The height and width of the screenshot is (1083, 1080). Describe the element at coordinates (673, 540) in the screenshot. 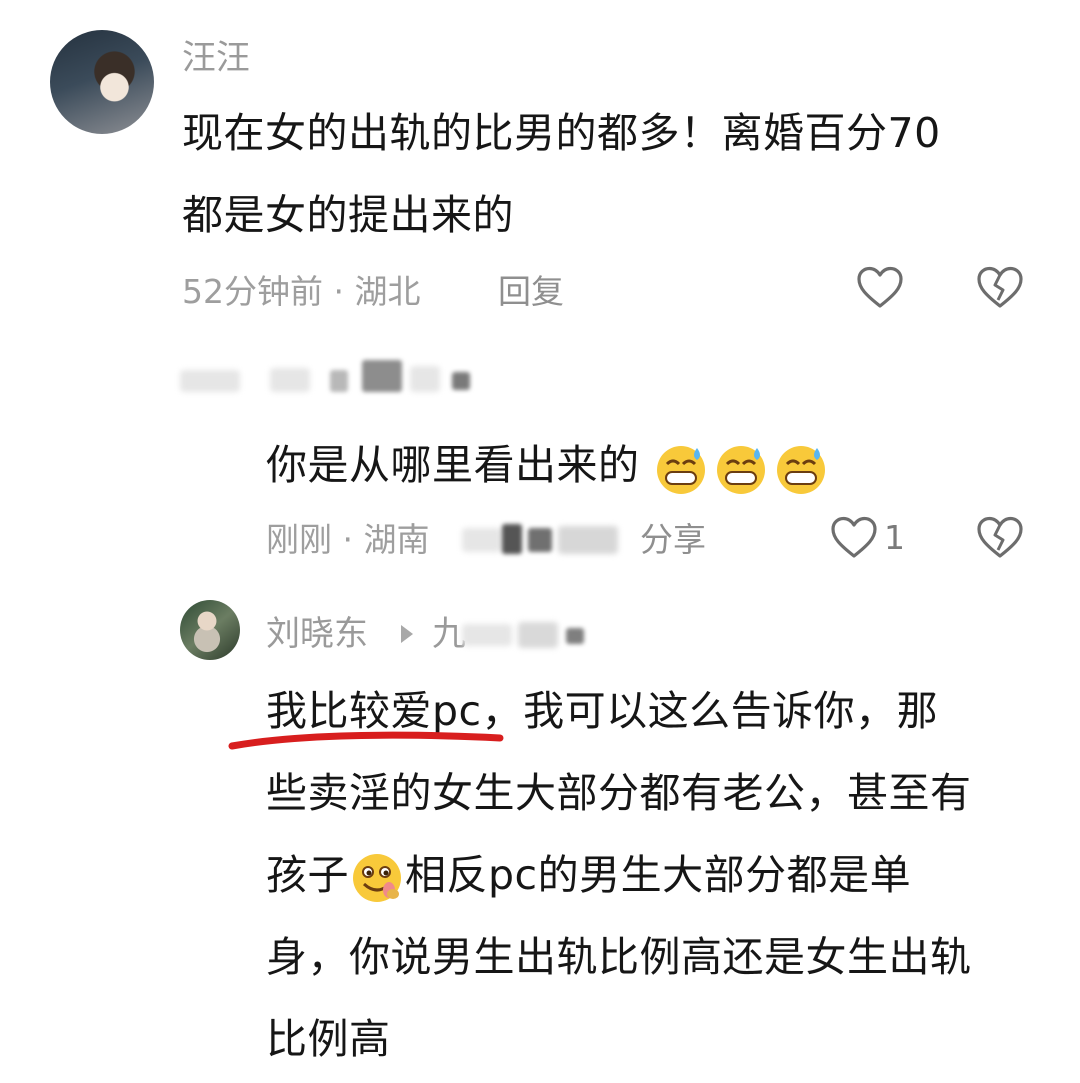

I see `share-button: 分享` at that location.